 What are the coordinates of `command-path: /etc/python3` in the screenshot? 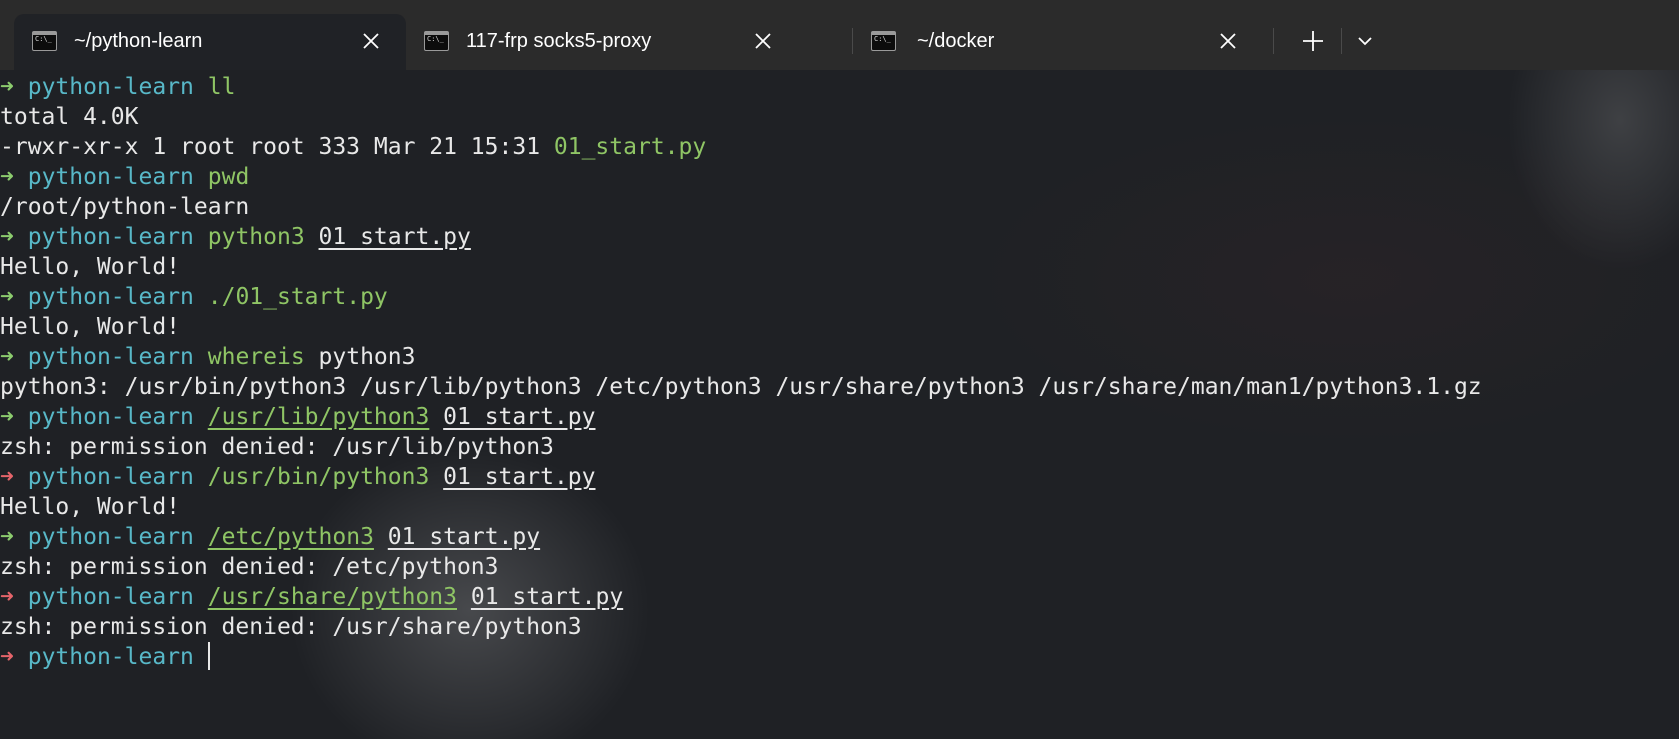 It's located at (290, 537).